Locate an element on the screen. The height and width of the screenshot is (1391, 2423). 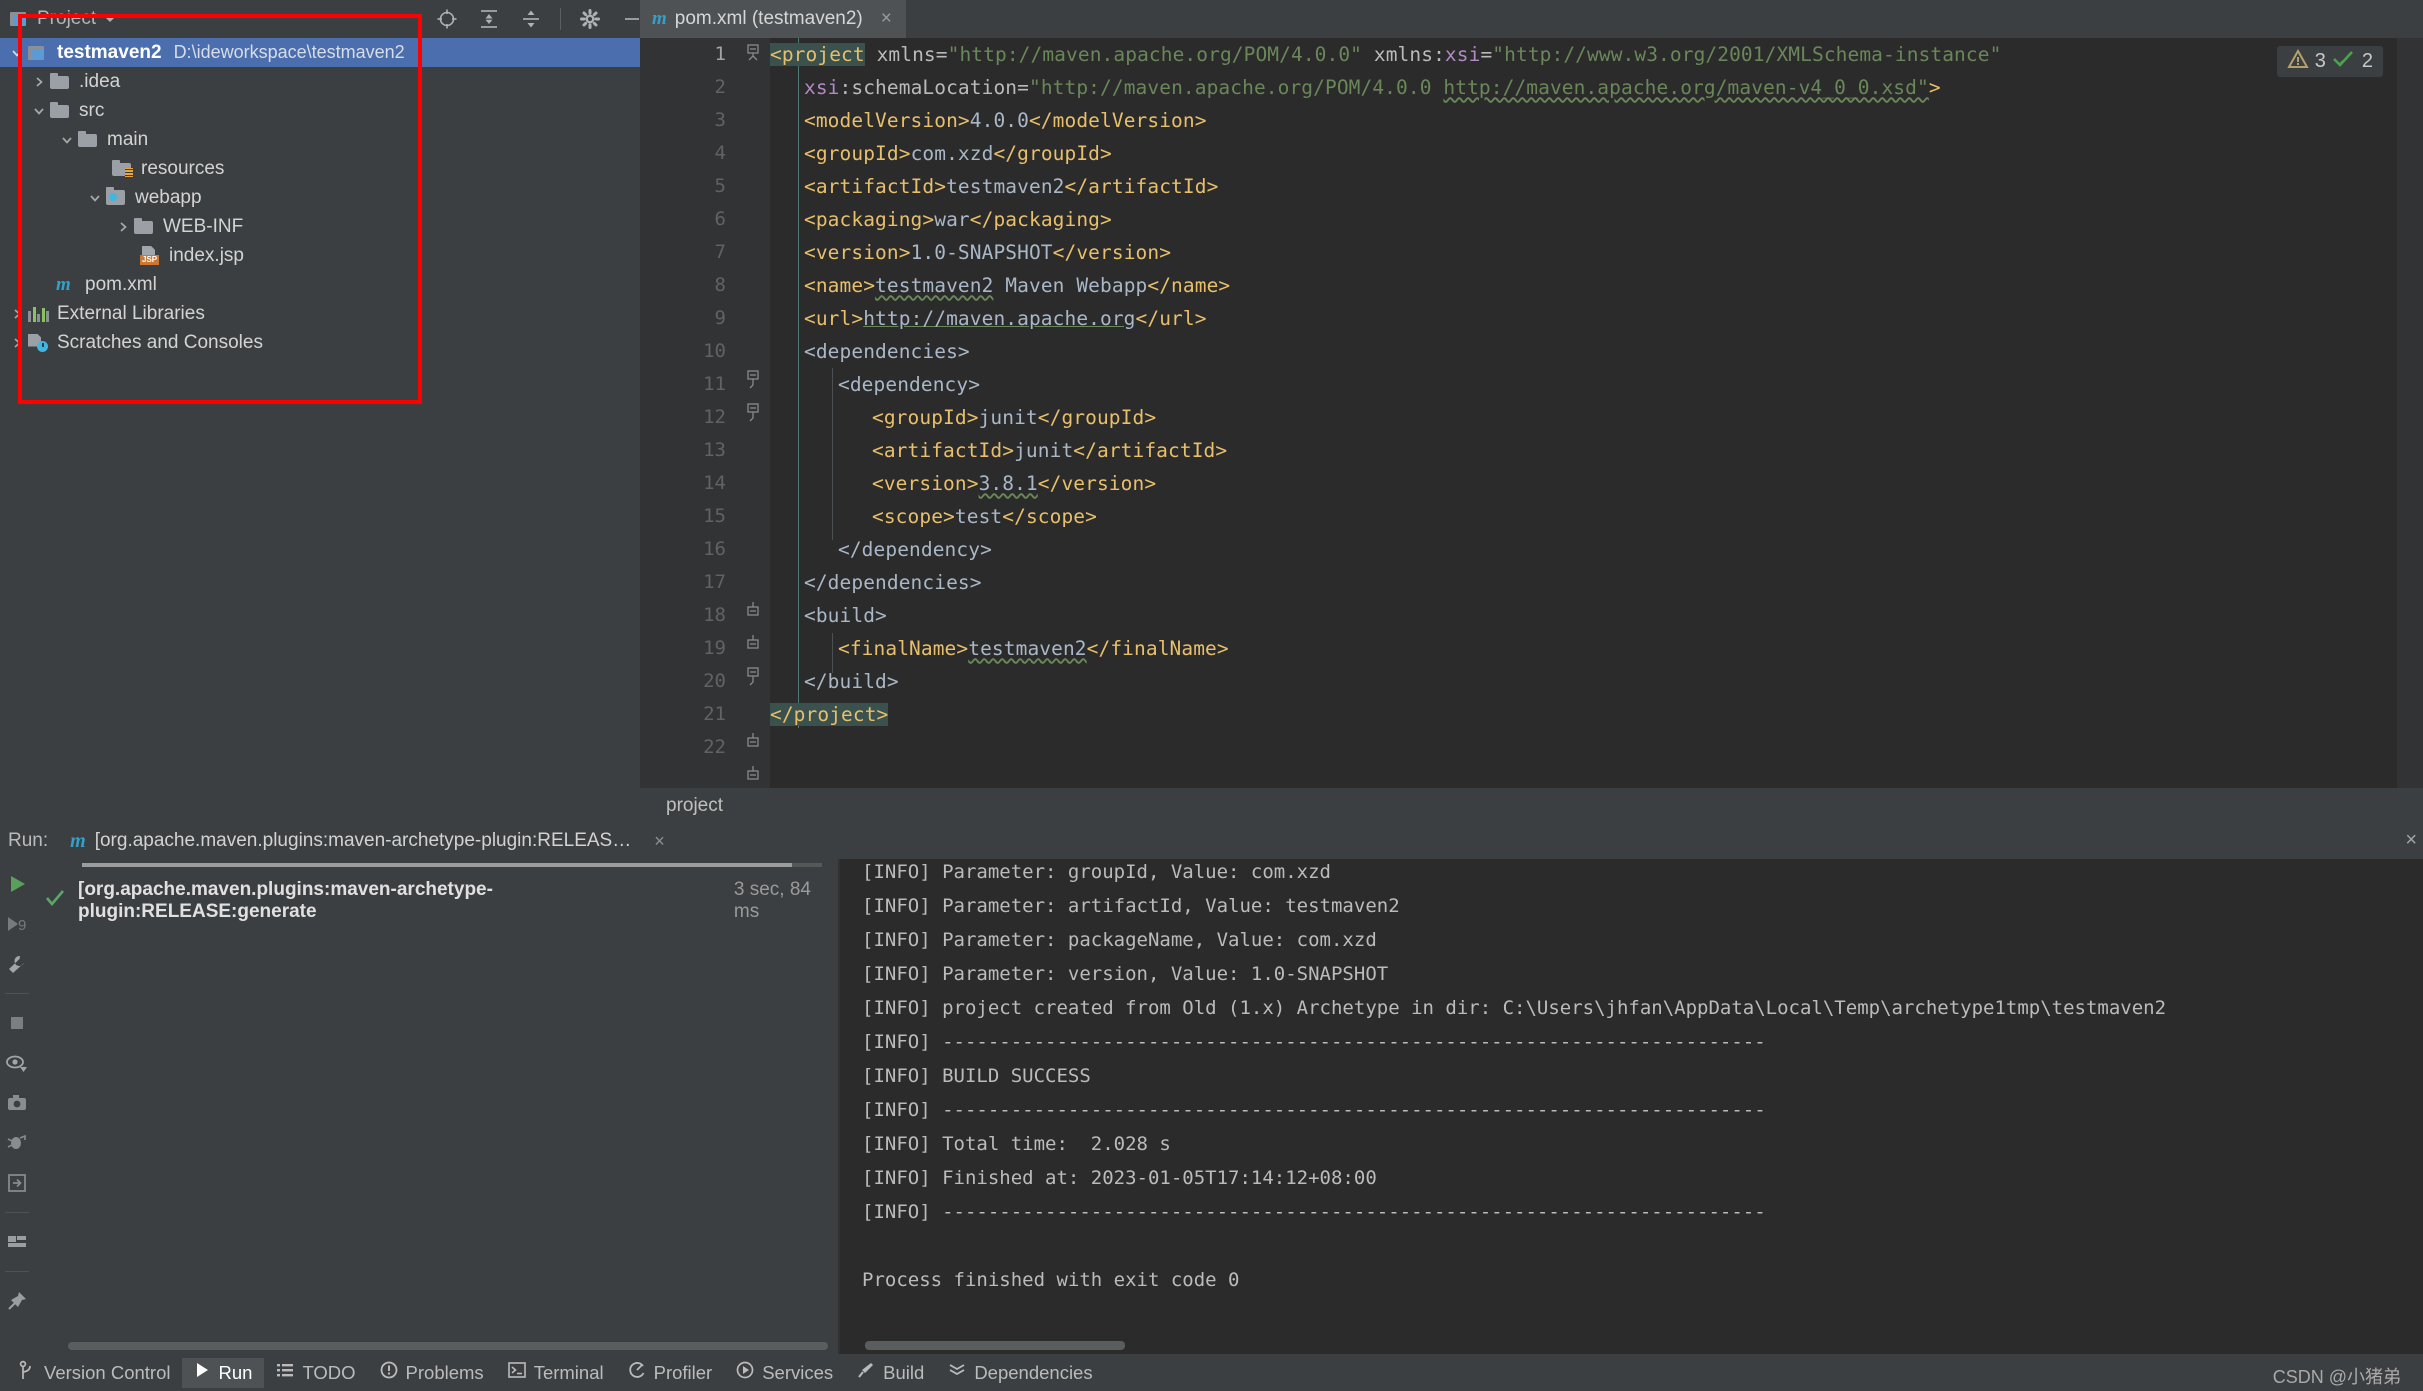
inspection-status-widget: 3 2 is located at coordinates (2329, 61).